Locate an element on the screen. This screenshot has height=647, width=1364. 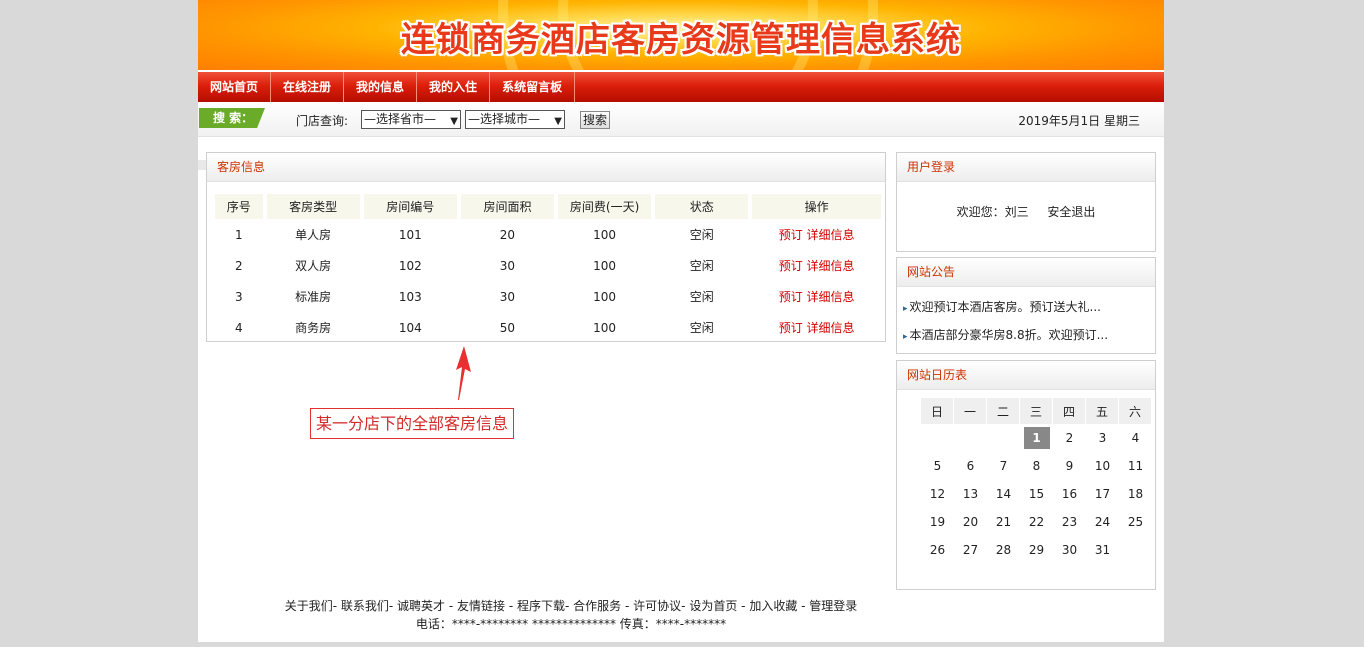
calendar-day: 24 is located at coordinates (1102, 522).